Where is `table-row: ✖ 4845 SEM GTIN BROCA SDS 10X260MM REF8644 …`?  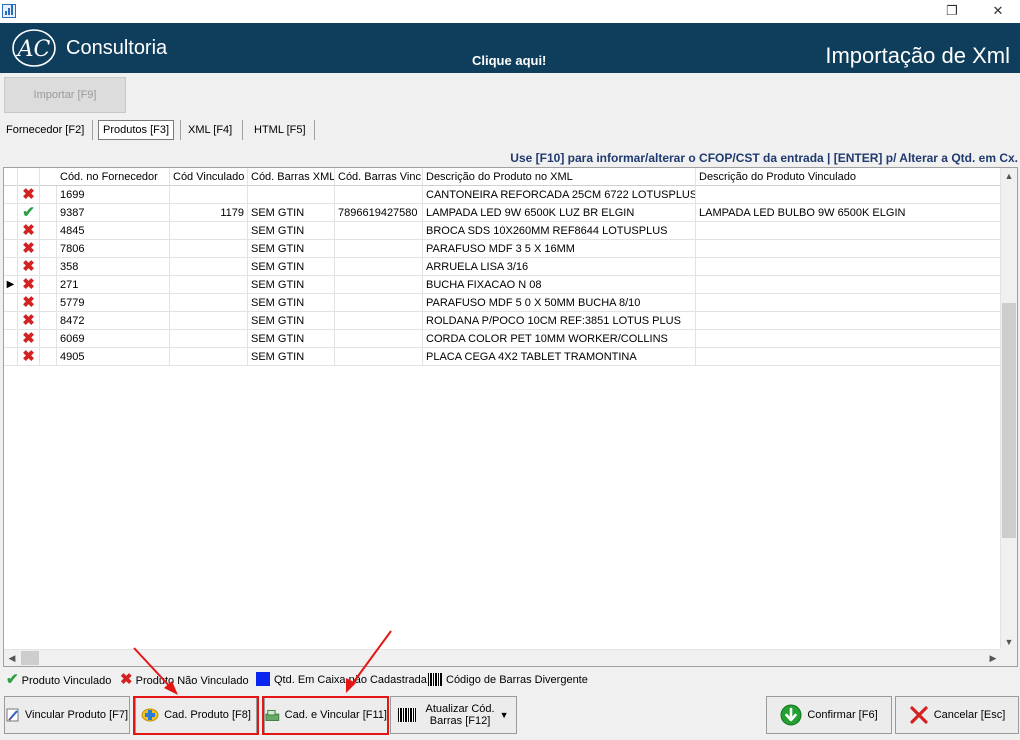
table-row: ✖ 4845 SEM GTIN BROCA SDS 10X260MM REF8644 … is located at coordinates (502, 231).